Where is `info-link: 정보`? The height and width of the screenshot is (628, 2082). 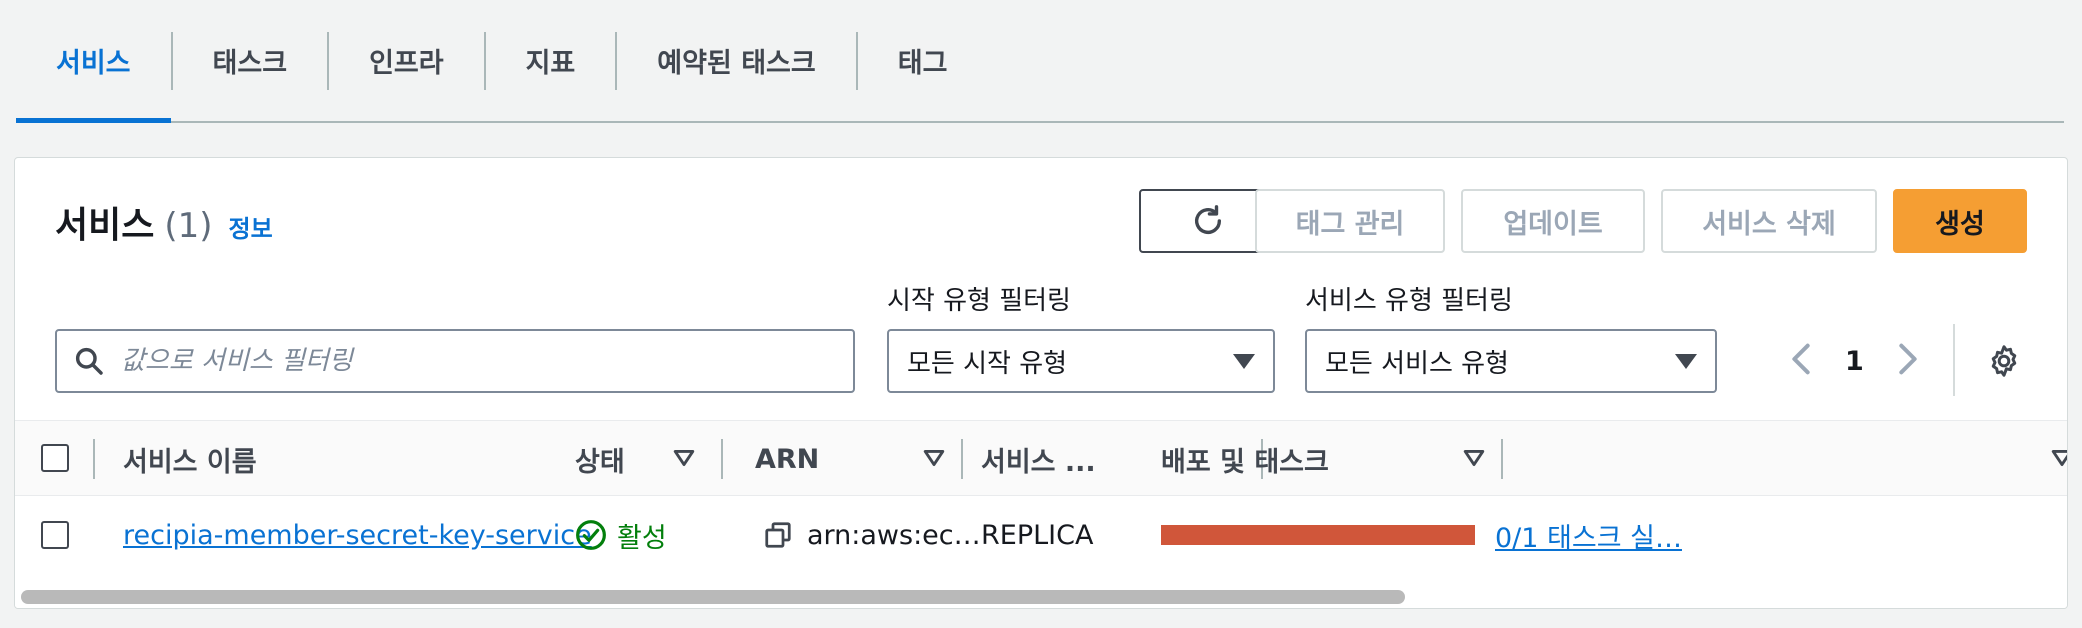
info-link: 정보 is located at coordinates (251, 226).